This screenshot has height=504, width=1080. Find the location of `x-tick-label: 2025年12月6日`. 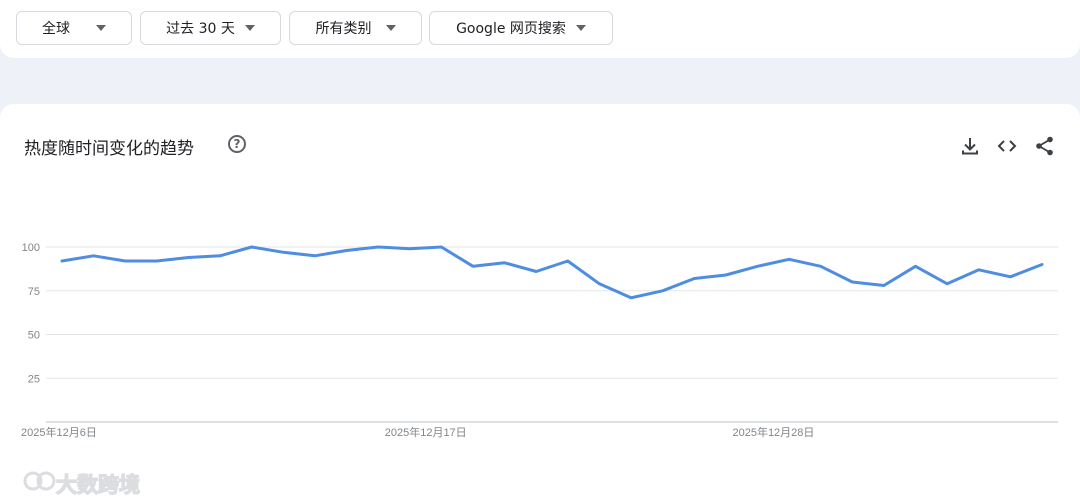

x-tick-label: 2025年12月6日 is located at coordinates (59, 432).